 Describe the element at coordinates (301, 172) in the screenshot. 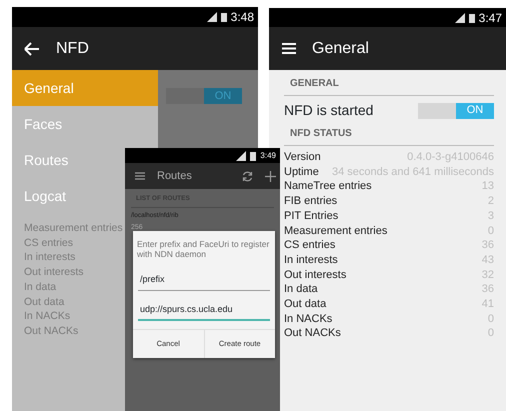

I see `stat-label: Uptime` at that location.